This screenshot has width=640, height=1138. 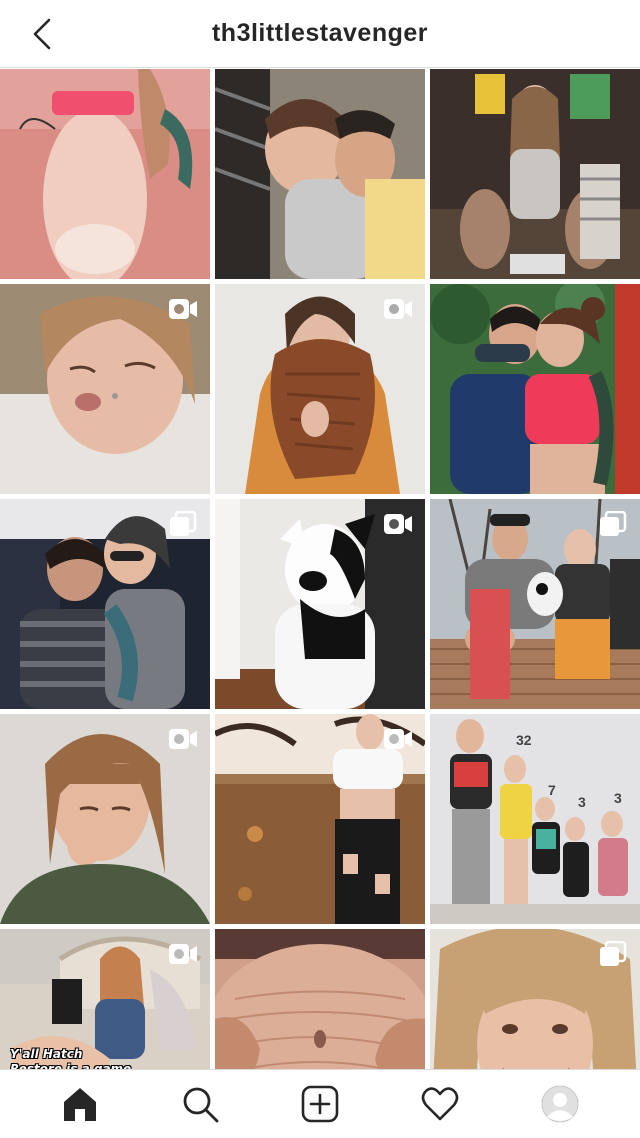 I want to click on back-button, so click(x=42, y=34).